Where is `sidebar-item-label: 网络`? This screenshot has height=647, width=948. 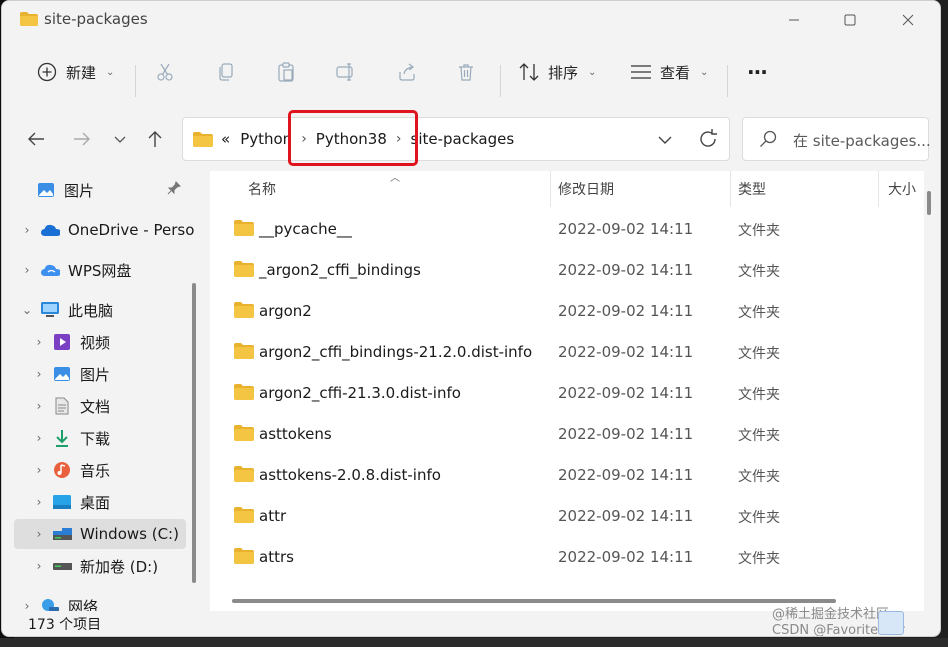
sidebar-item-label: 网络 is located at coordinates (83, 604).